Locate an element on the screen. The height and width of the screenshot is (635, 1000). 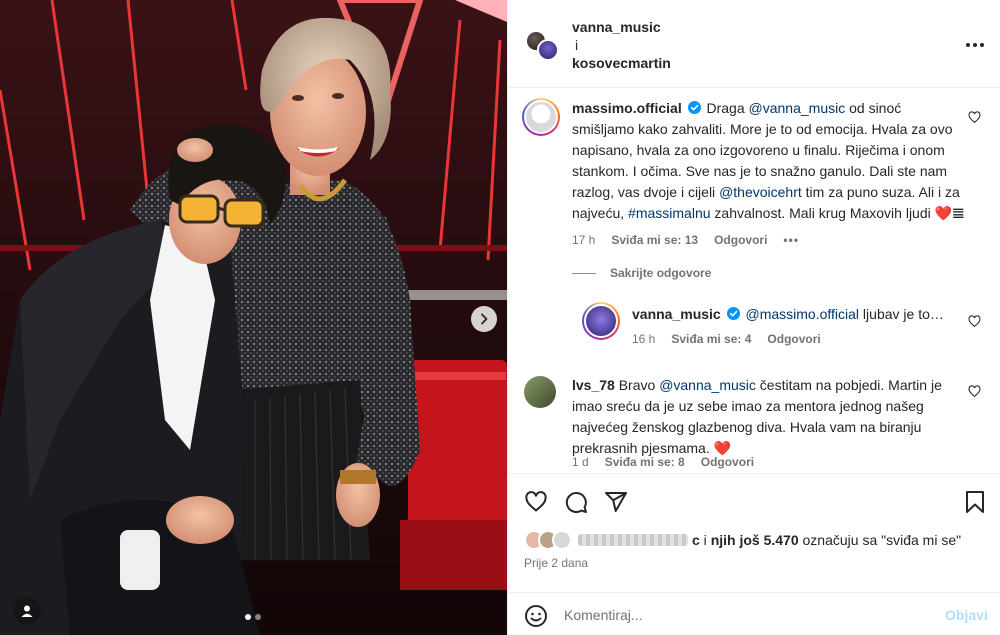
chevron-right-icon is located at coordinates (484, 319).